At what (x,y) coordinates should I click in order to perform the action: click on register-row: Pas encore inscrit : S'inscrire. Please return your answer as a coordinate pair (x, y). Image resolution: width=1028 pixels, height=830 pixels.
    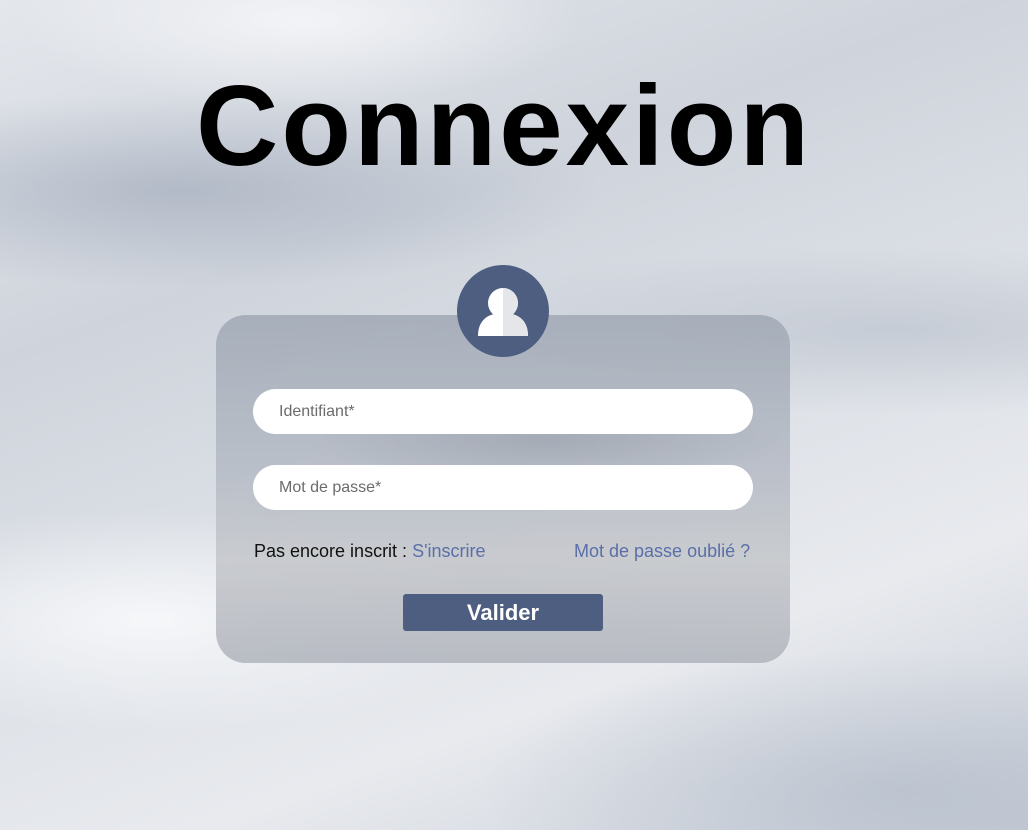
    Looking at the image, I should click on (370, 551).